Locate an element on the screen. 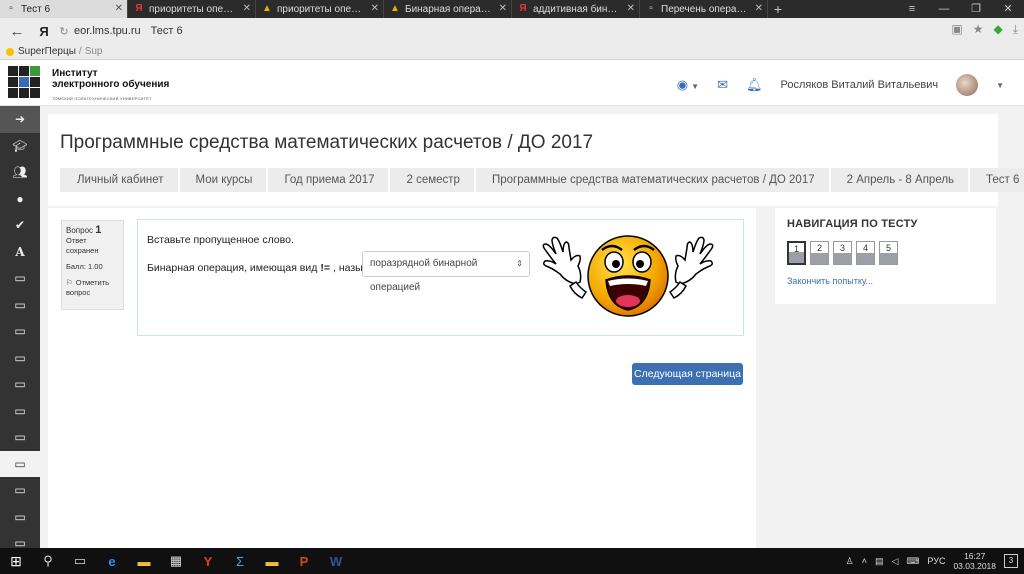  quiz-nav-button: 2 is located at coordinates (819, 253).